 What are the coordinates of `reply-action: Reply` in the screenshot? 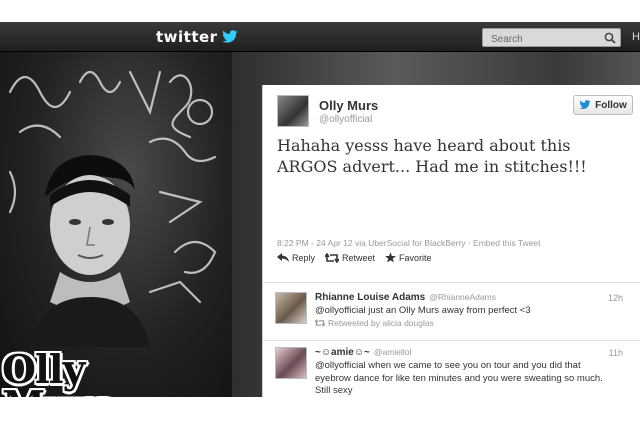 It's located at (296, 257).